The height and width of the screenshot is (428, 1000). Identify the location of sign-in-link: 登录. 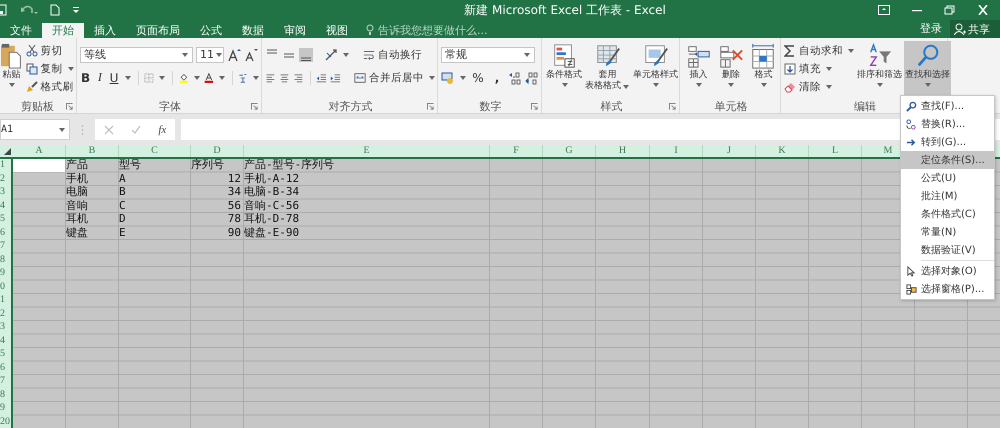
(931, 29).